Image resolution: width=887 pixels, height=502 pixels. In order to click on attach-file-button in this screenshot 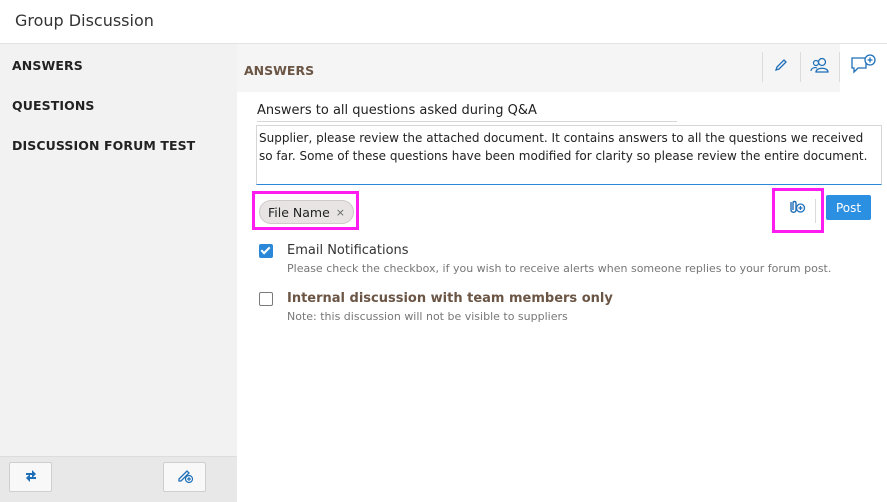, I will do `click(796, 209)`.